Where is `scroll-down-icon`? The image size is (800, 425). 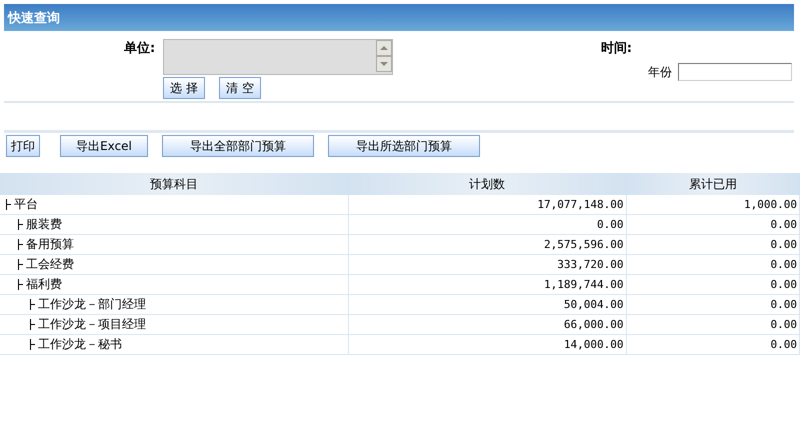 scroll-down-icon is located at coordinates (384, 64).